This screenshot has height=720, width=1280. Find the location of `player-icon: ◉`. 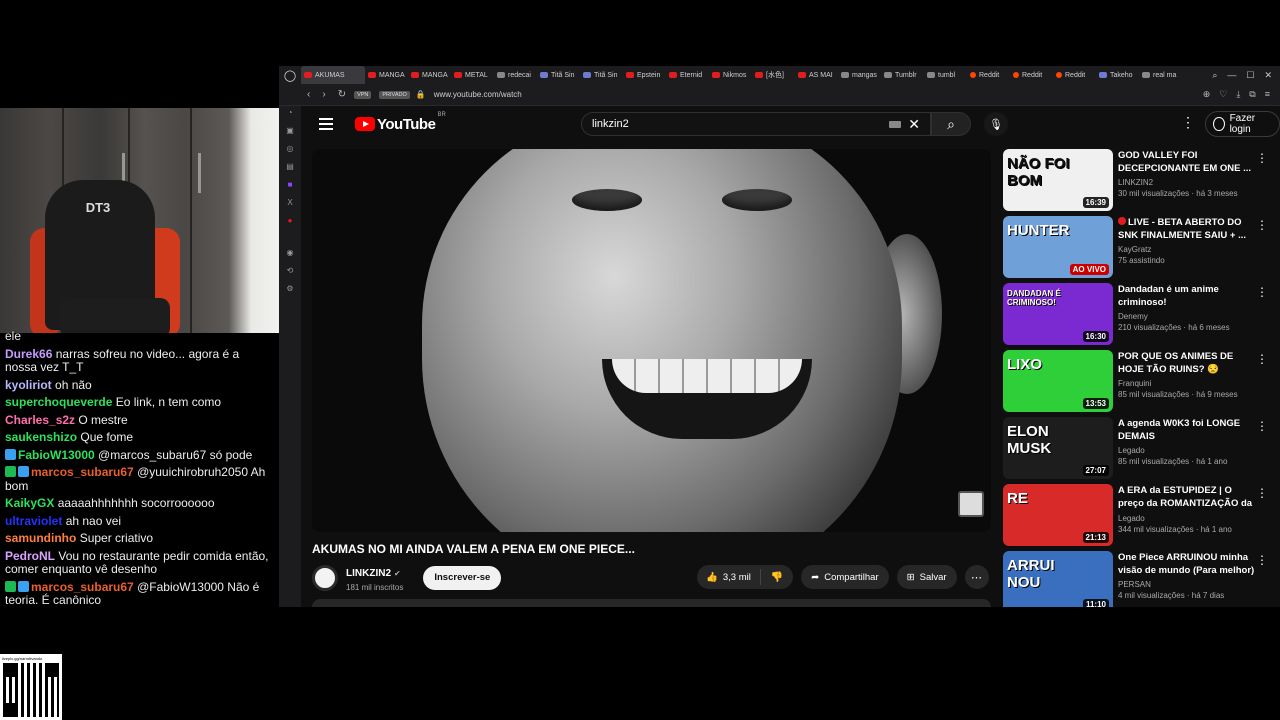

player-icon: ◉ is located at coordinates (290, 252).